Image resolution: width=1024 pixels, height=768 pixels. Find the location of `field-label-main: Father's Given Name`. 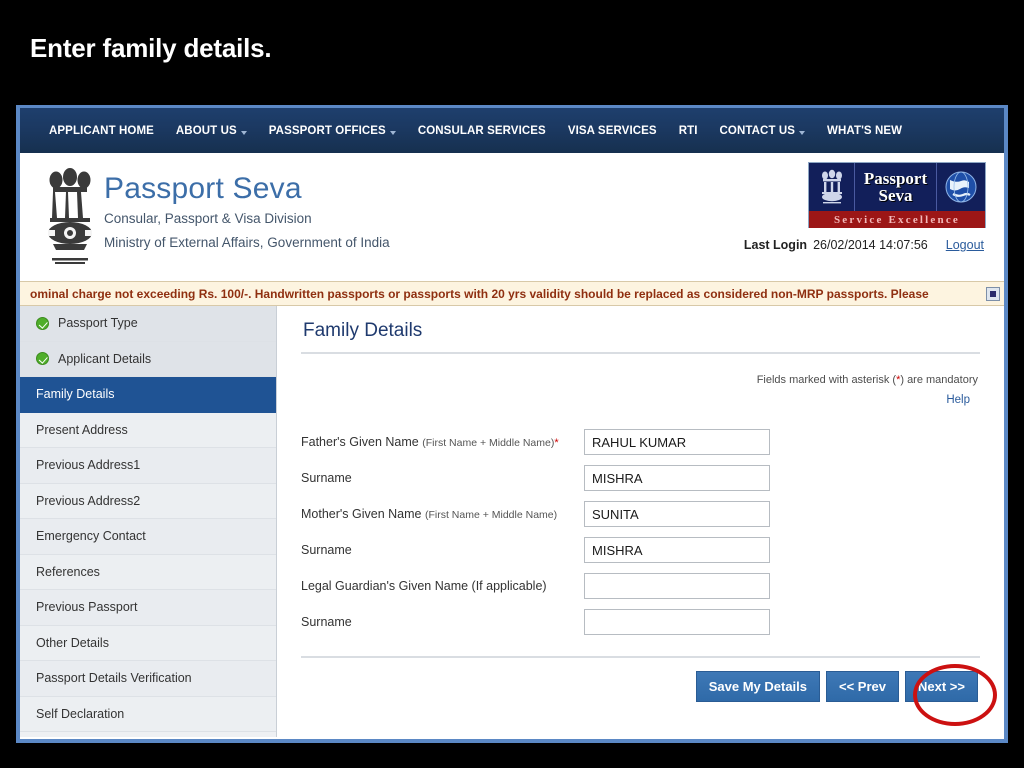

field-label-main: Father's Given Name is located at coordinates (360, 441).